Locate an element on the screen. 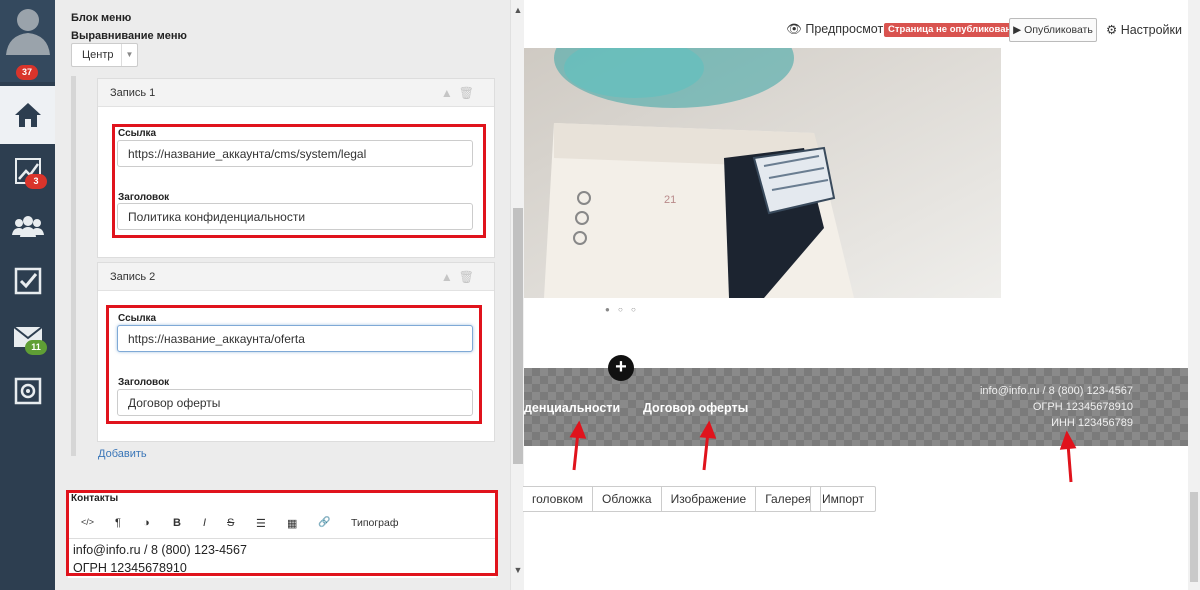  scroll-down-icon: ▼ is located at coordinates (518, 570).